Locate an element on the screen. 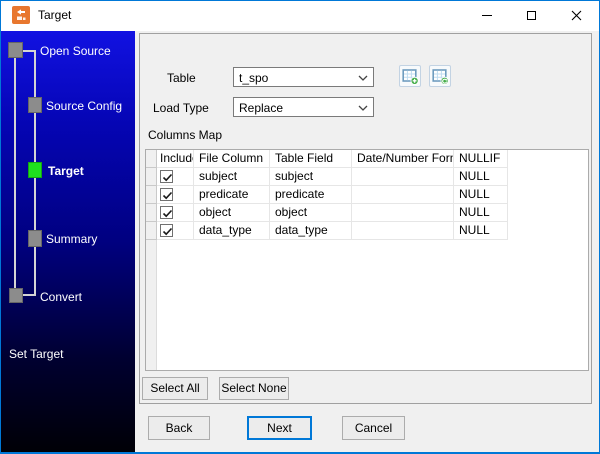 Image resolution: width=600 pixels, height=454 pixels. header-table-field: Table Field is located at coordinates (311, 159).